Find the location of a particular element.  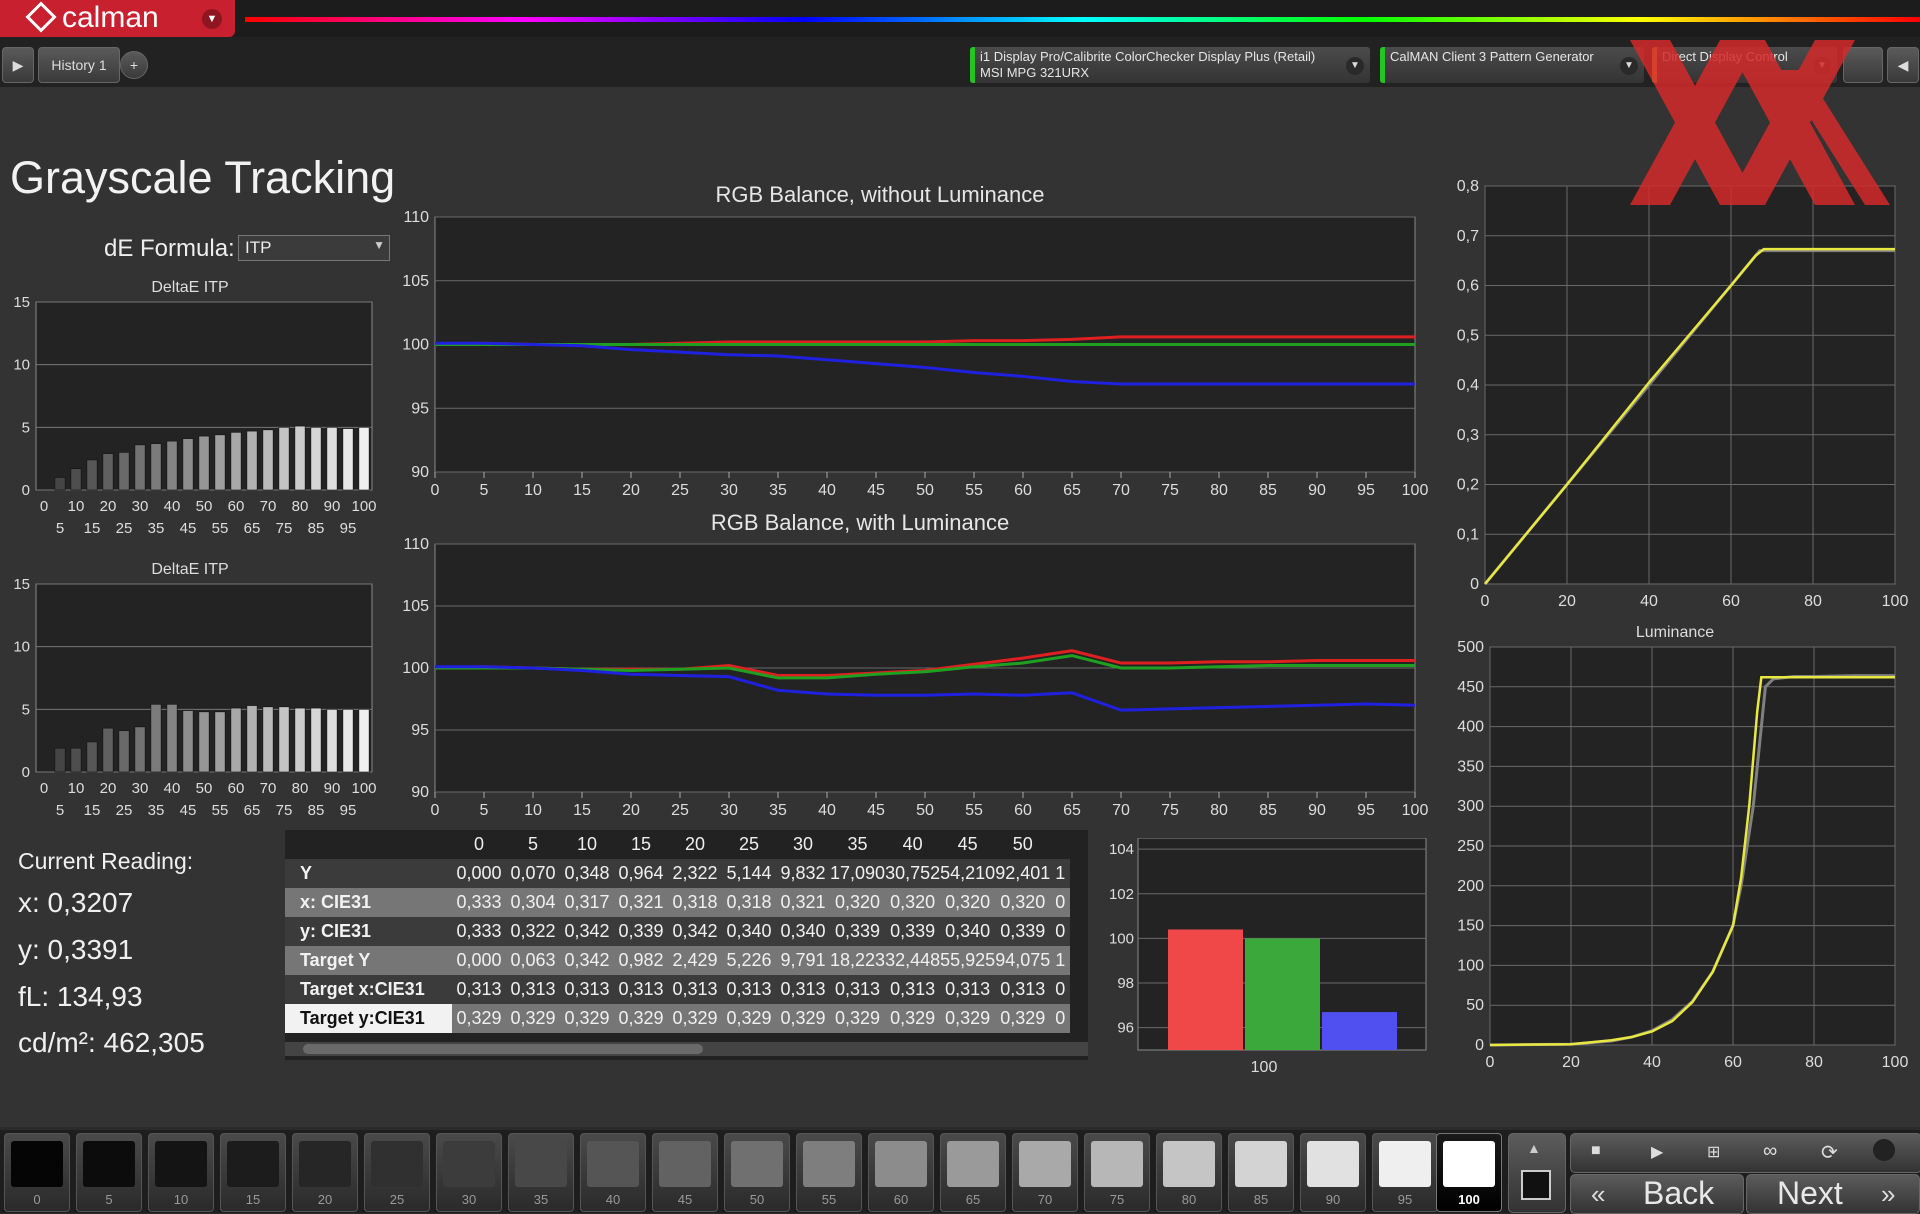

column-header: 0 is located at coordinates (478, 844).